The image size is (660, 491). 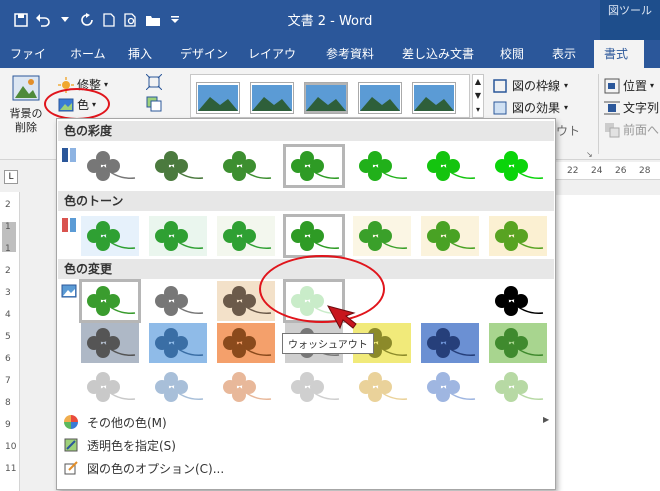 What do you see at coordinates (612, 107) in the screenshot?
I see `wrap-text-icon` at bounding box center [612, 107].